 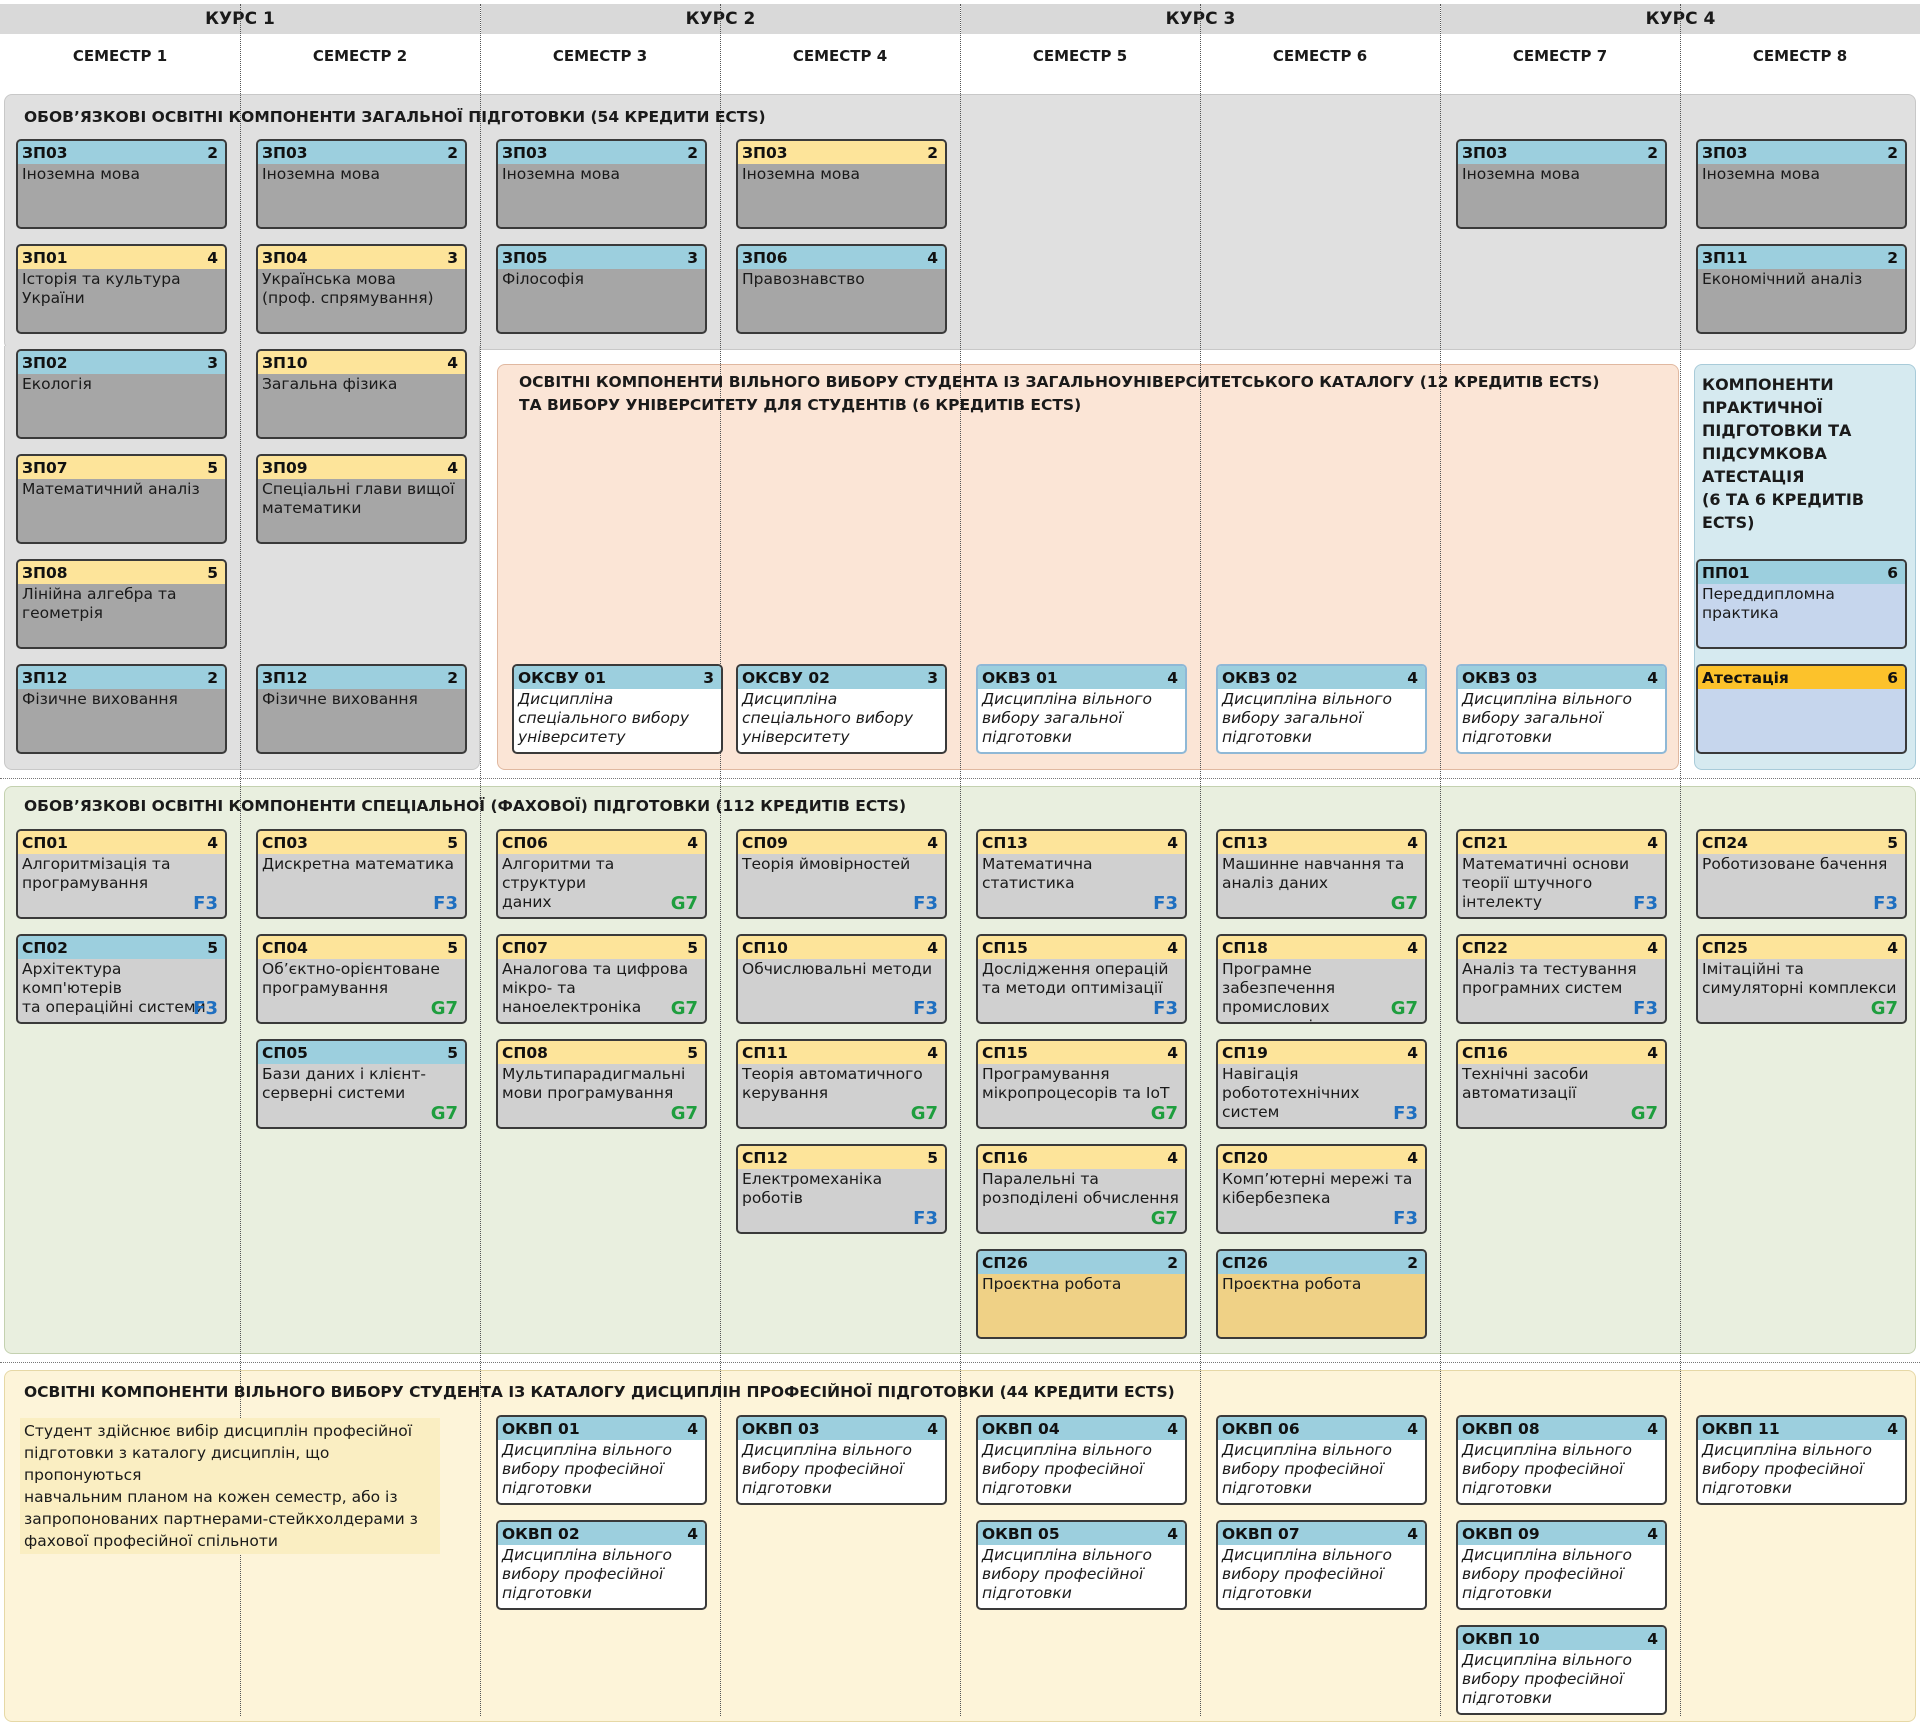 I want to click on semester-3-header: СЕМЕСТР 3, so click(x=600, y=56).